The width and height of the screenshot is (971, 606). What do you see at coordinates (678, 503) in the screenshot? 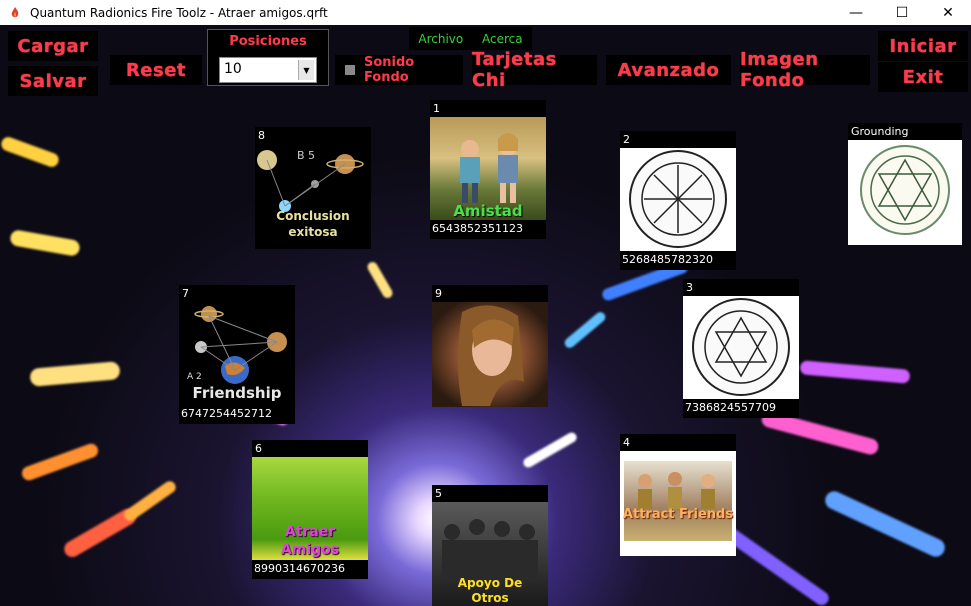
I see `card-image: Attract Friends` at bounding box center [678, 503].